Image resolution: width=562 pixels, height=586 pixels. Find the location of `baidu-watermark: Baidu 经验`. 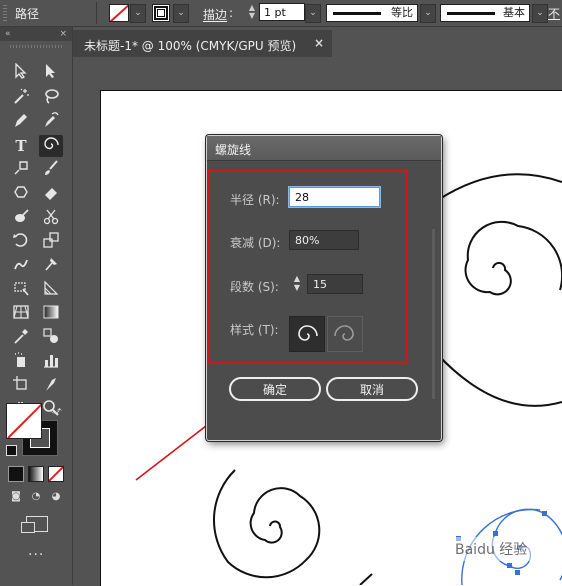

baidu-watermark: Baidu 经验 is located at coordinates (504, 549).